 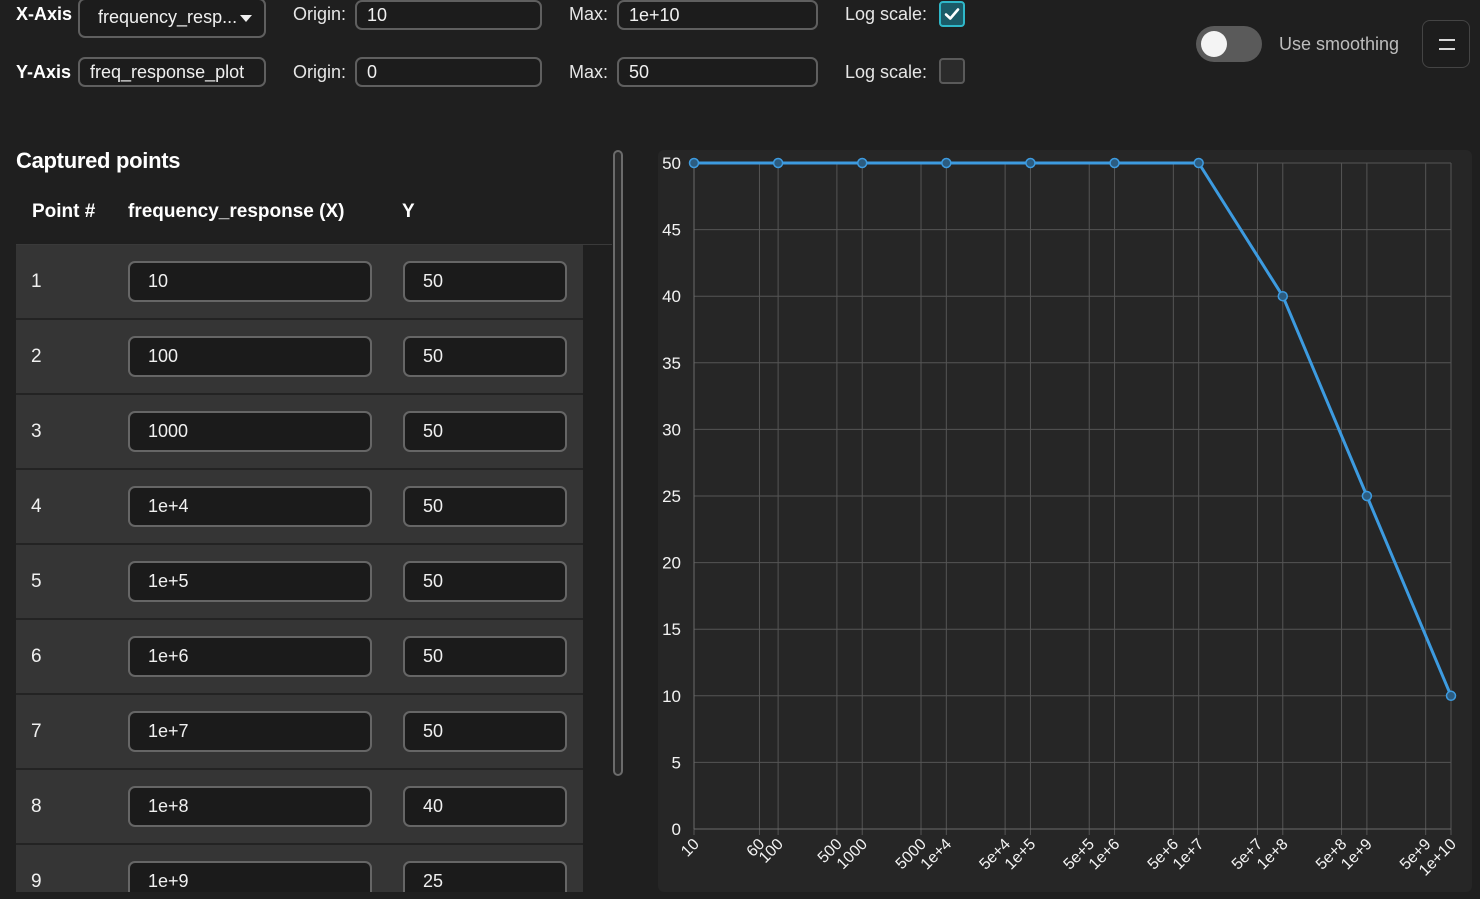 I want to click on point-number: 6, so click(x=36, y=656).